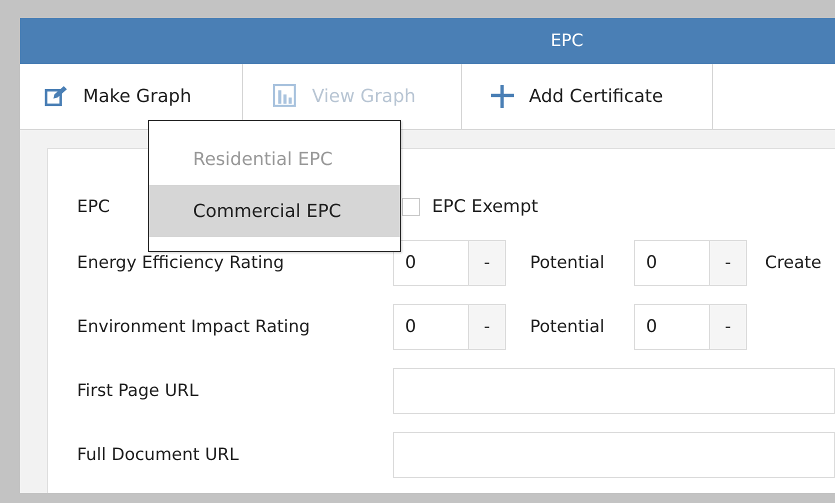 The width and height of the screenshot is (835, 503). What do you see at coordinates (274, 211) in the screenshot?
I see `menu-item: Commercial EPC` at bounding box center [274, 211].